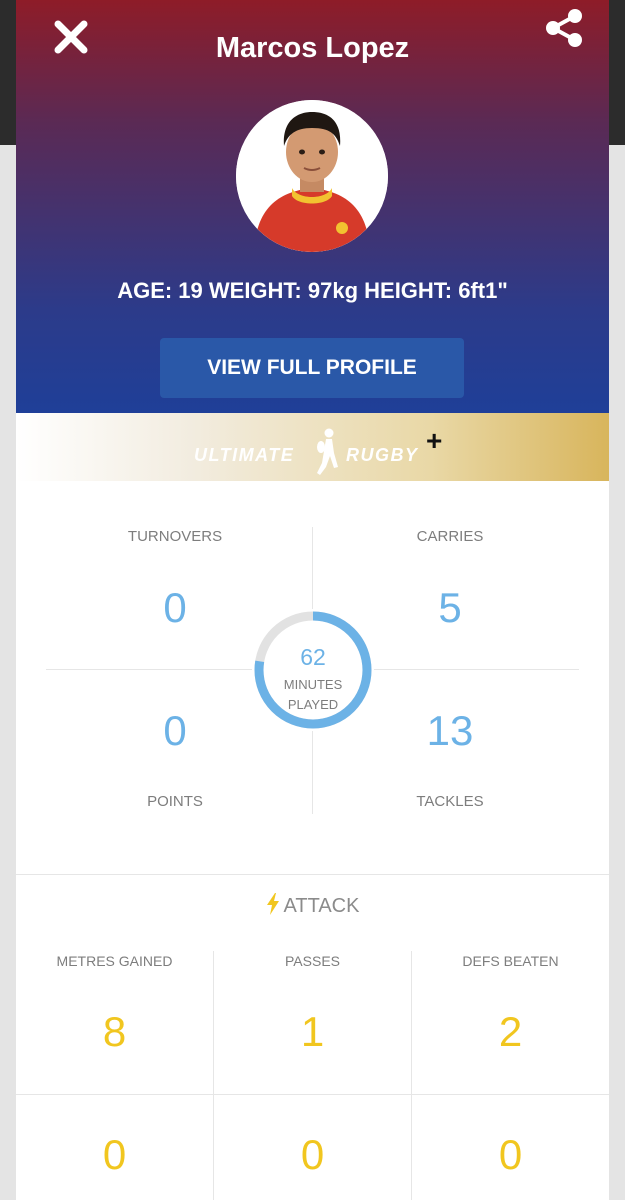  Describe the element at coordinates (510, 1031) in the screenshot. I see `defs-beaten-value: 2` at that location.